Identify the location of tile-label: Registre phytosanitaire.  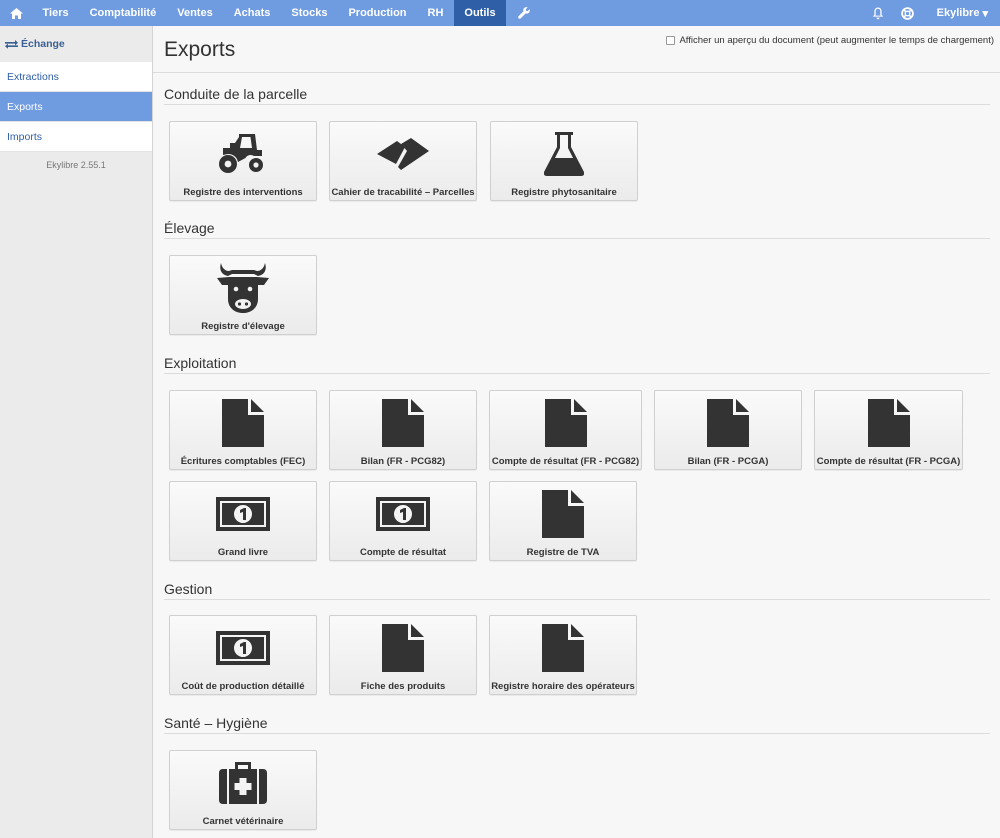
(564, 192).